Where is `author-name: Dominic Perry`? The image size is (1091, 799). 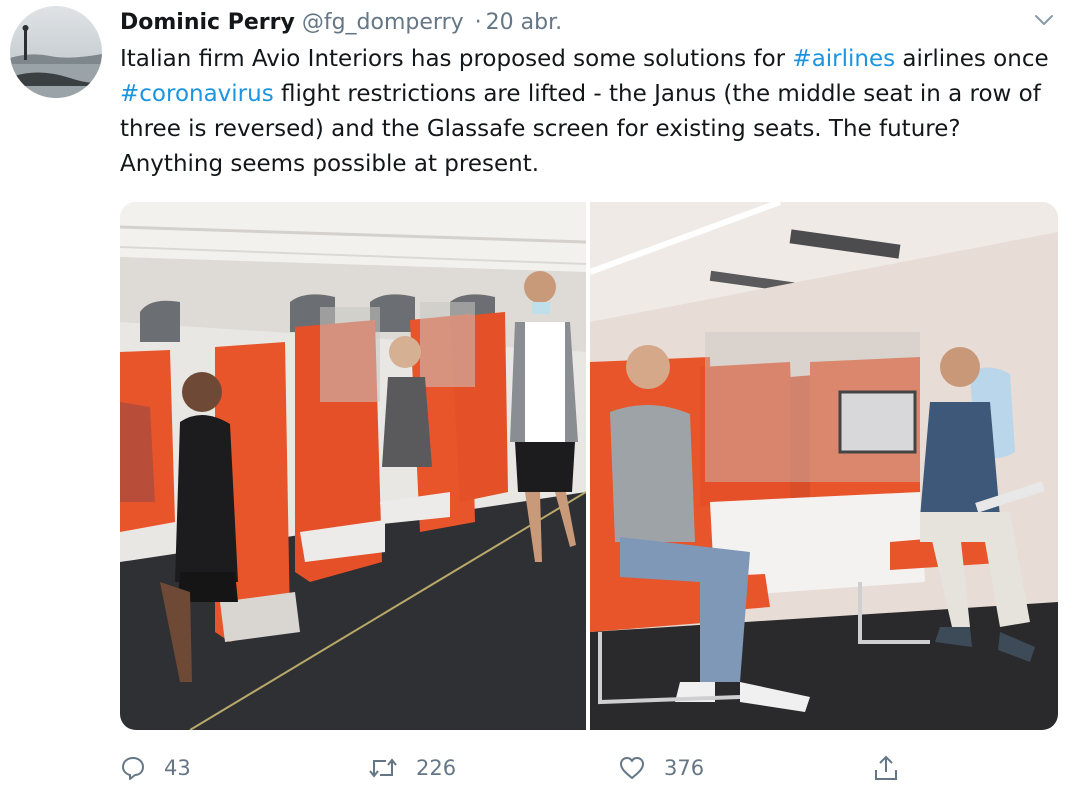
author-name: Dominic Perry is located at coordinates (207, 22).